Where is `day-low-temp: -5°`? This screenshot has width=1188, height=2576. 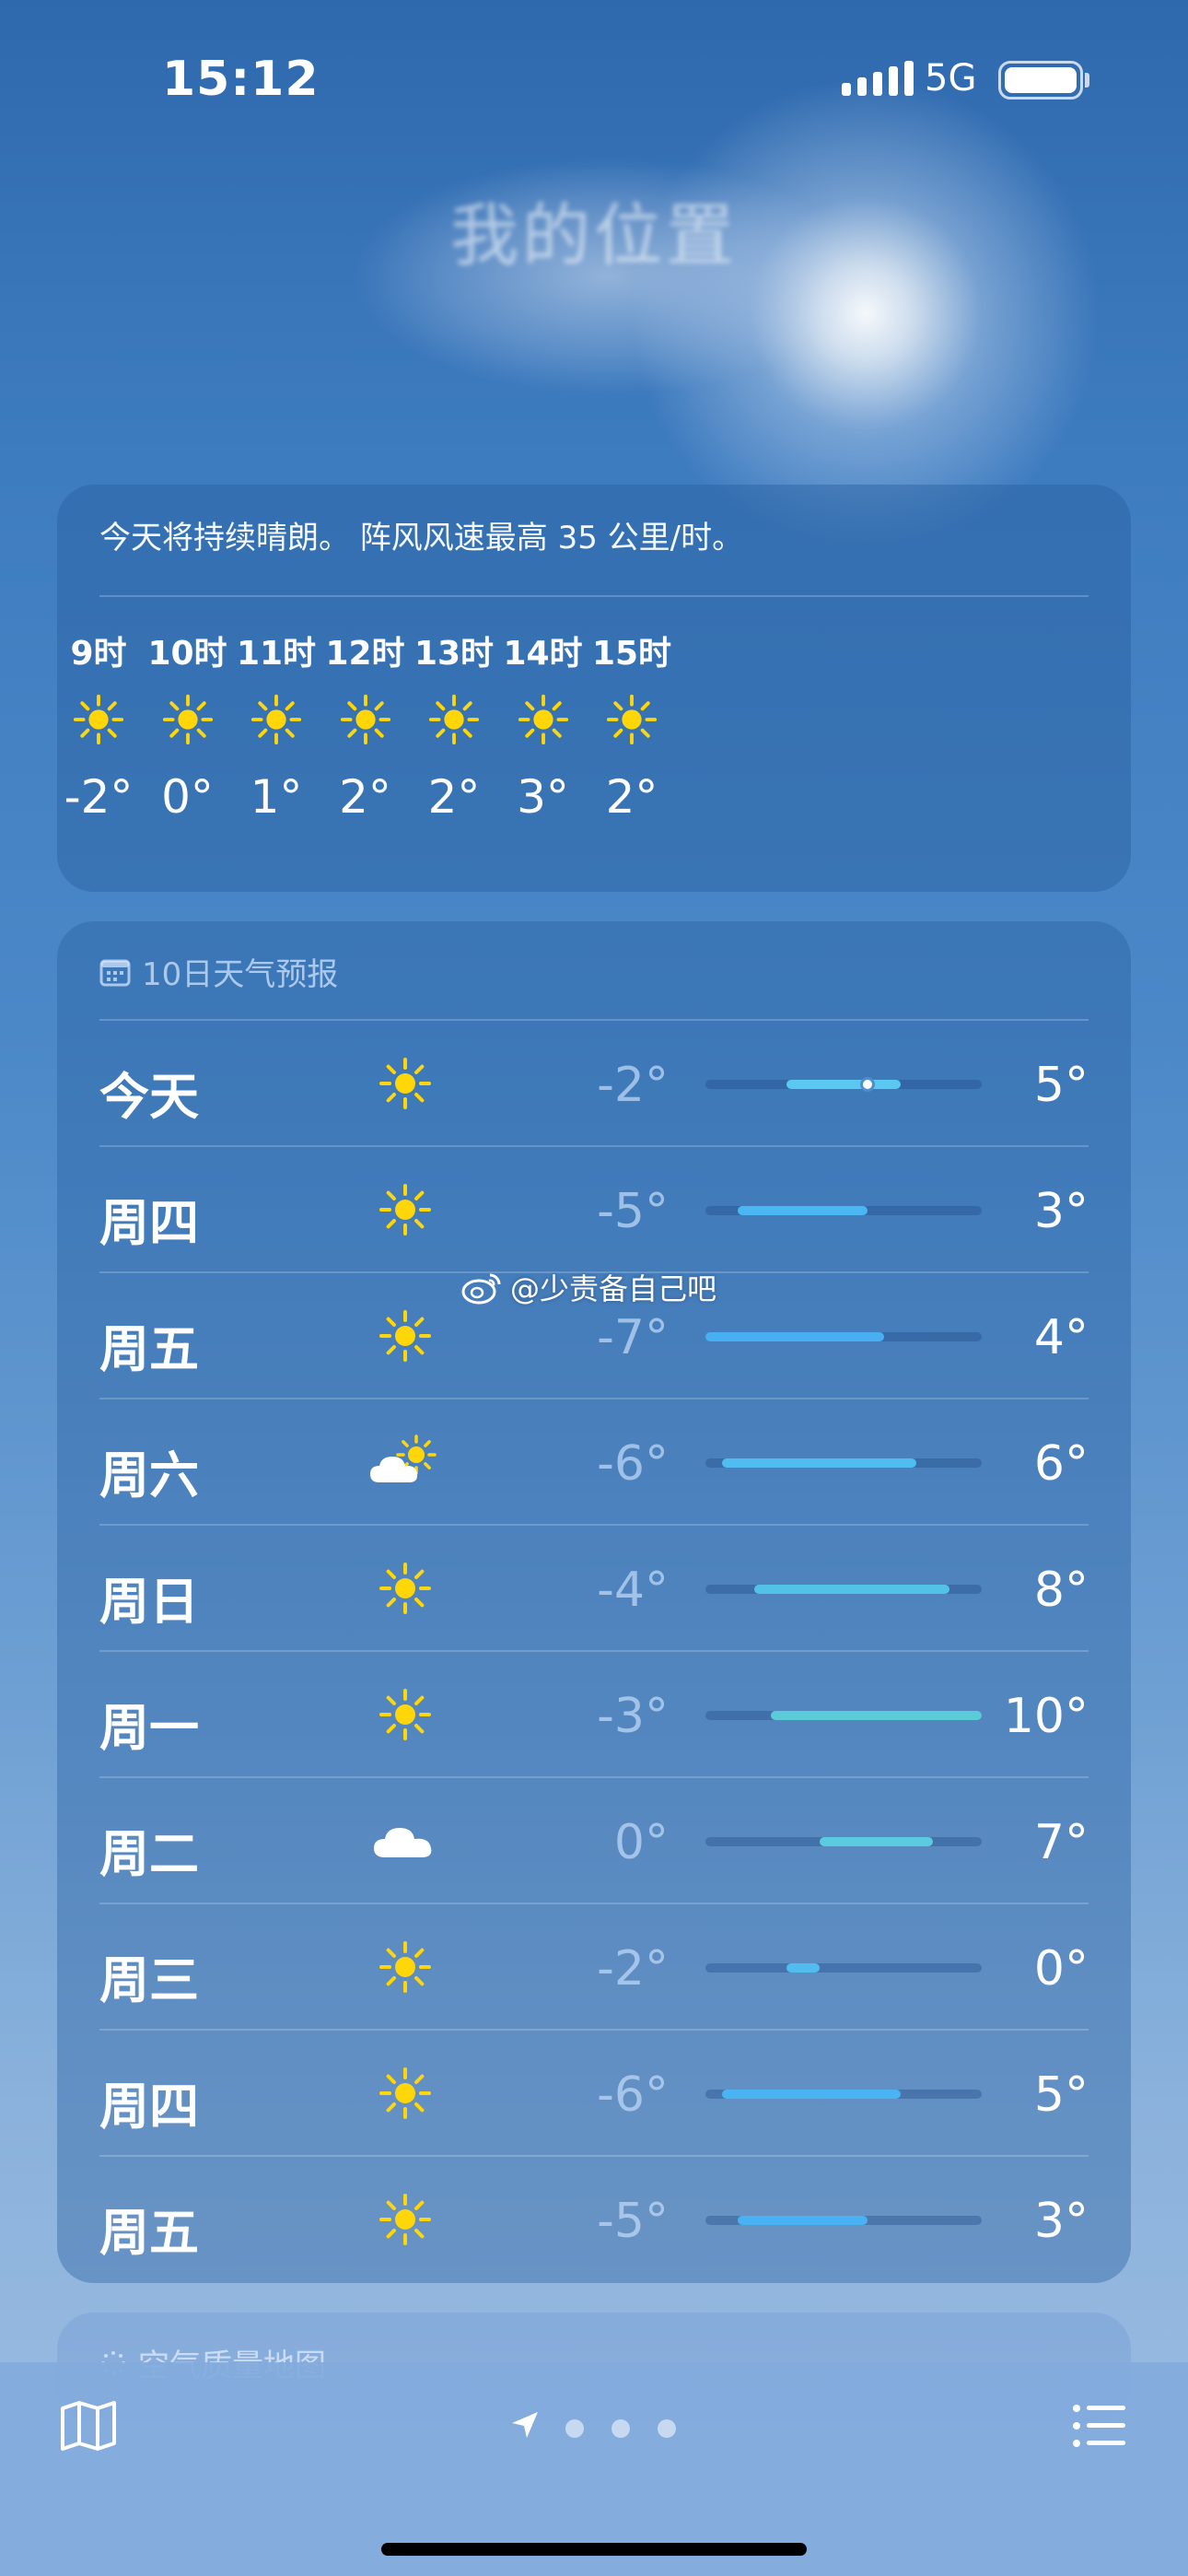 day-low-temp: -5° is located at coordinates (633, 2221).